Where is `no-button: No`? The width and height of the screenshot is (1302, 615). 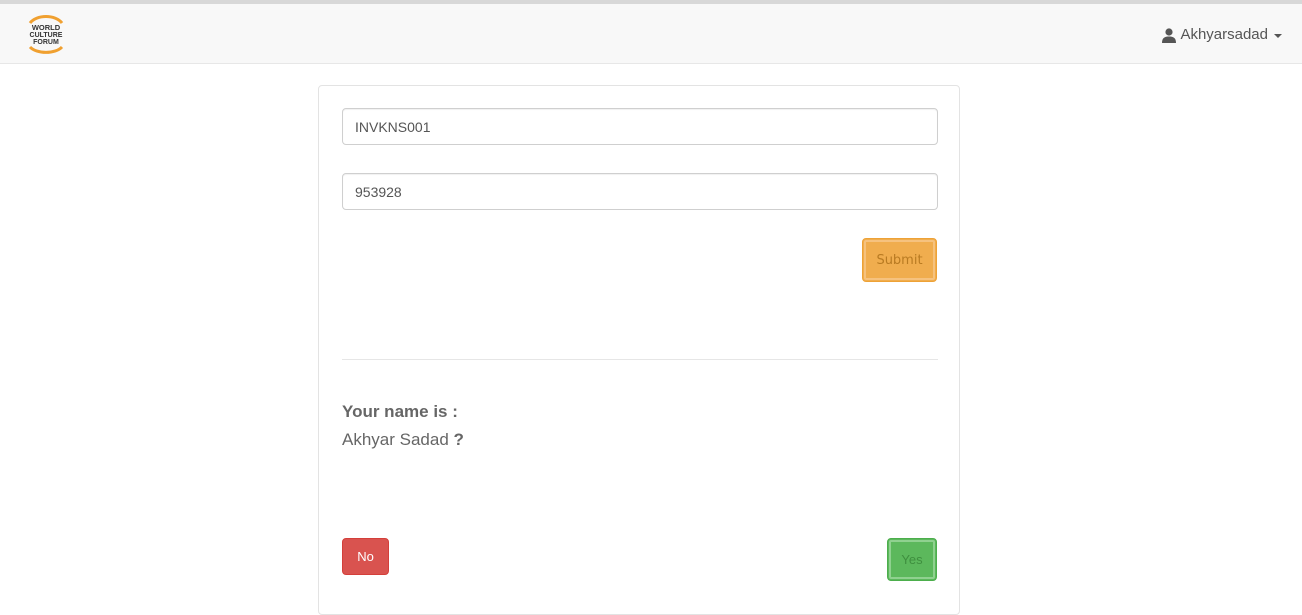
no-button: No is located at coordinates (365, 556).